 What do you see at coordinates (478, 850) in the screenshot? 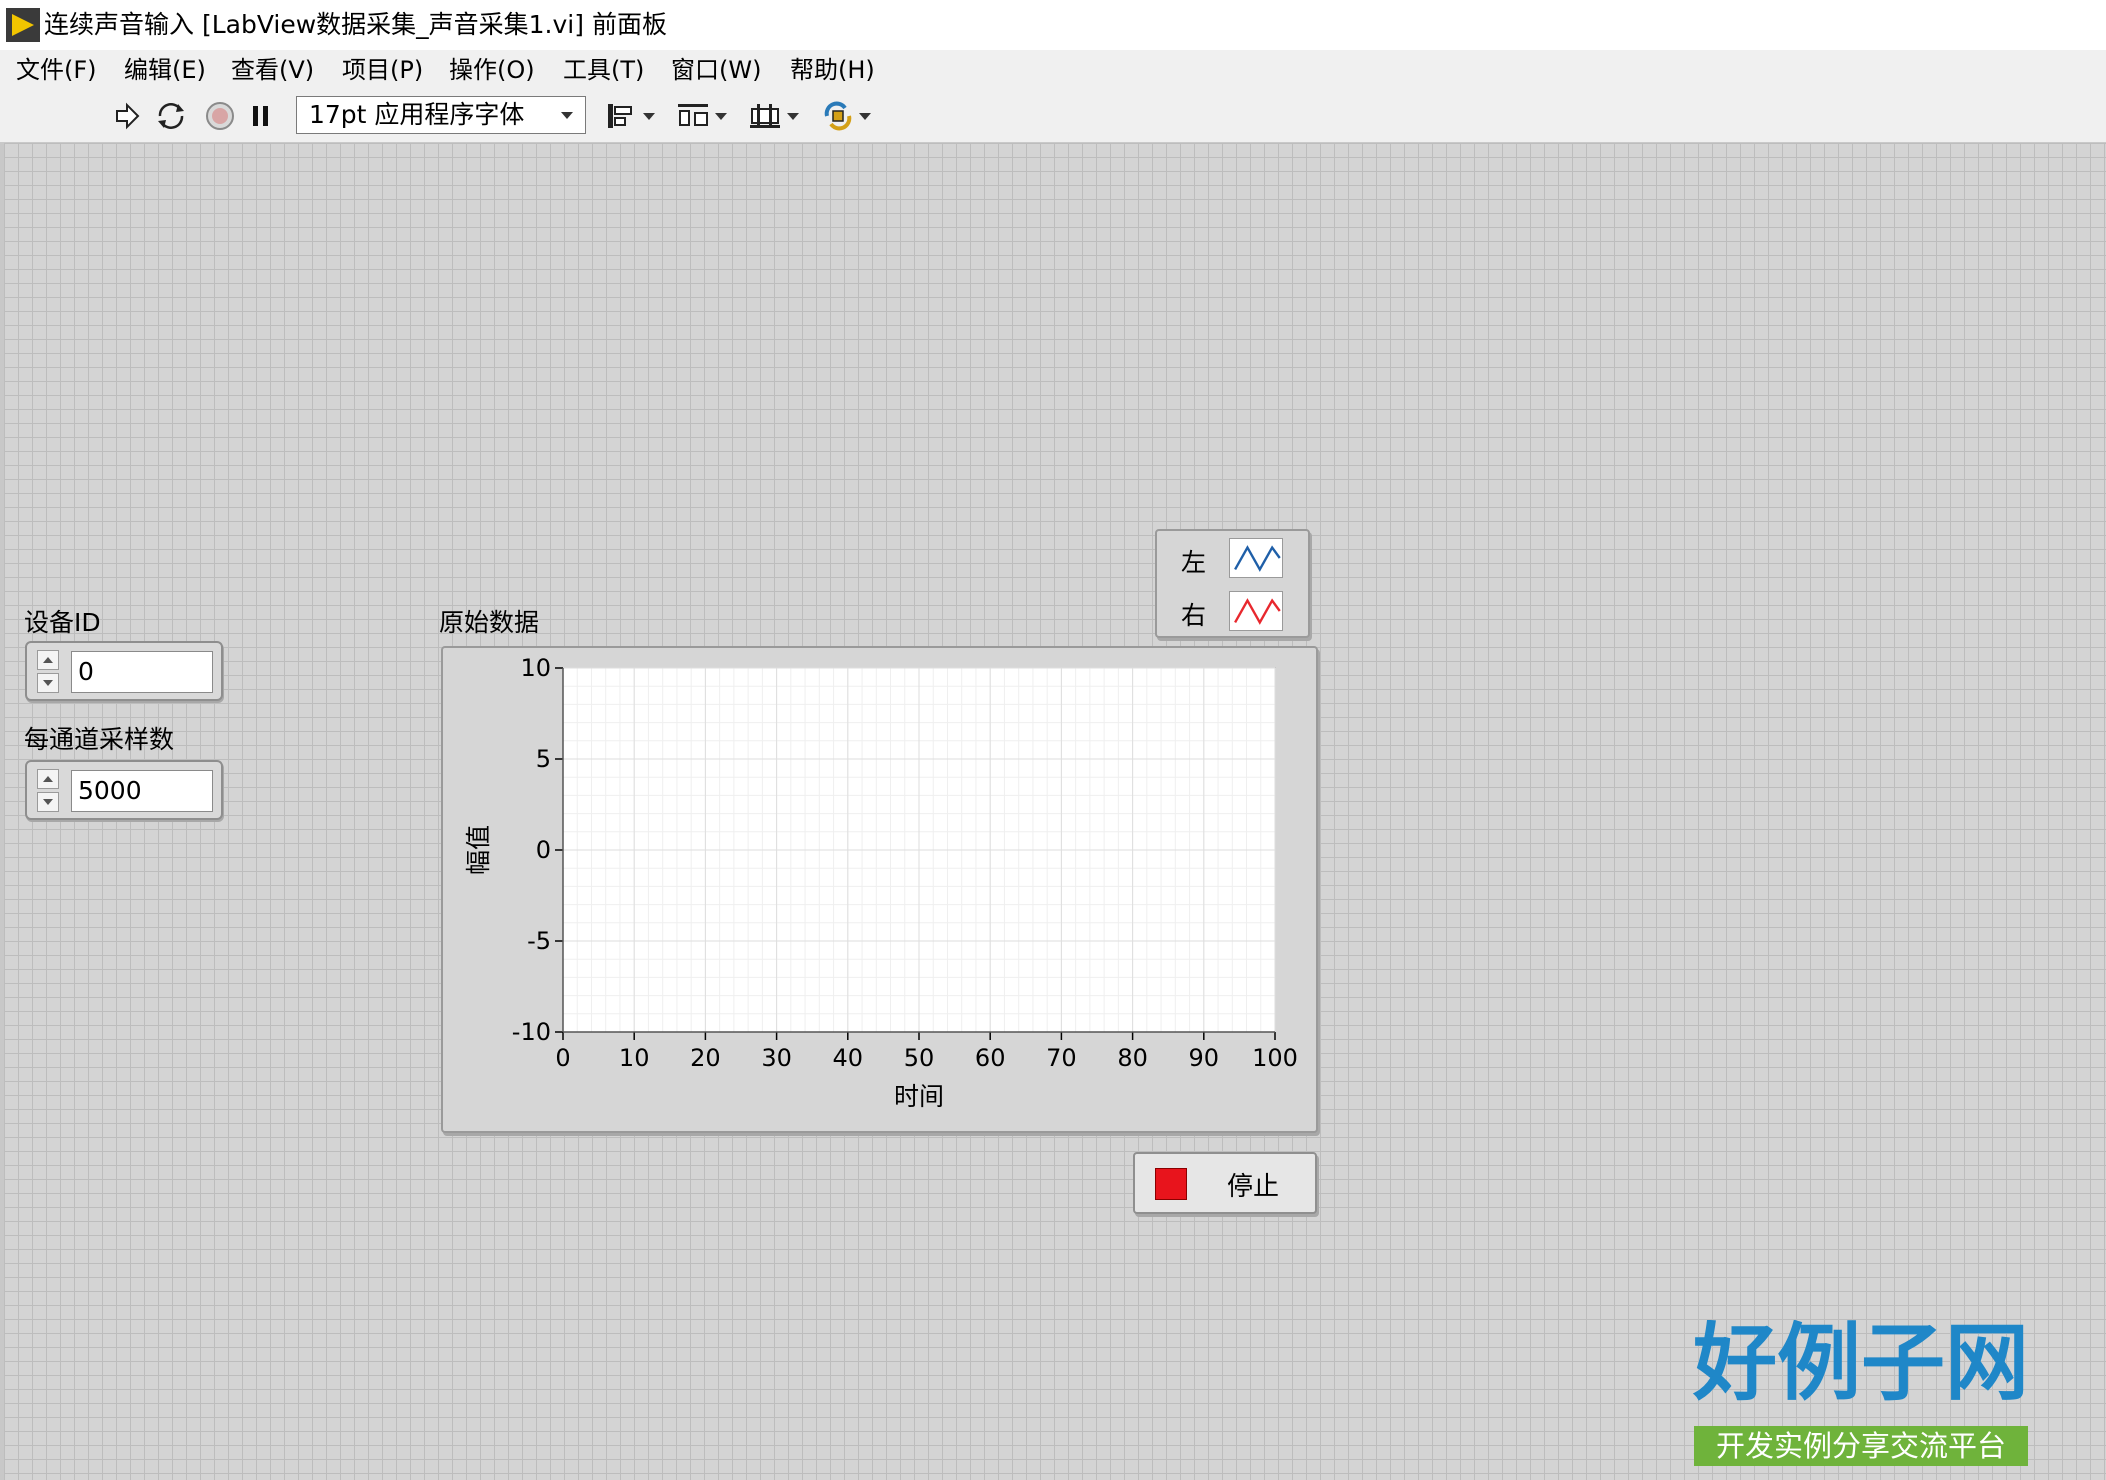
I see `y-axis-label: 幅值` at bounding box center [478, 850].